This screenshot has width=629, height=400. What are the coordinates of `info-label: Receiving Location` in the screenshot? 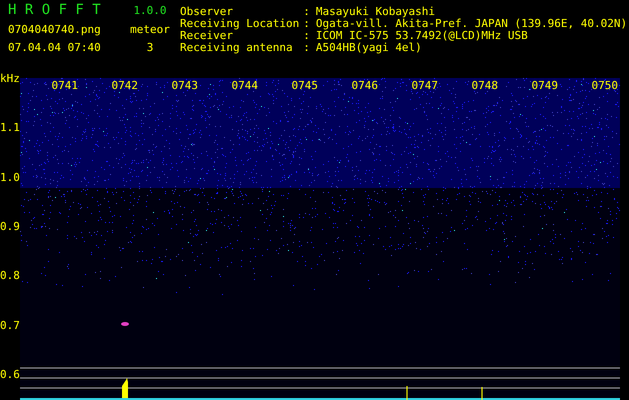 It's located at (240, 24).